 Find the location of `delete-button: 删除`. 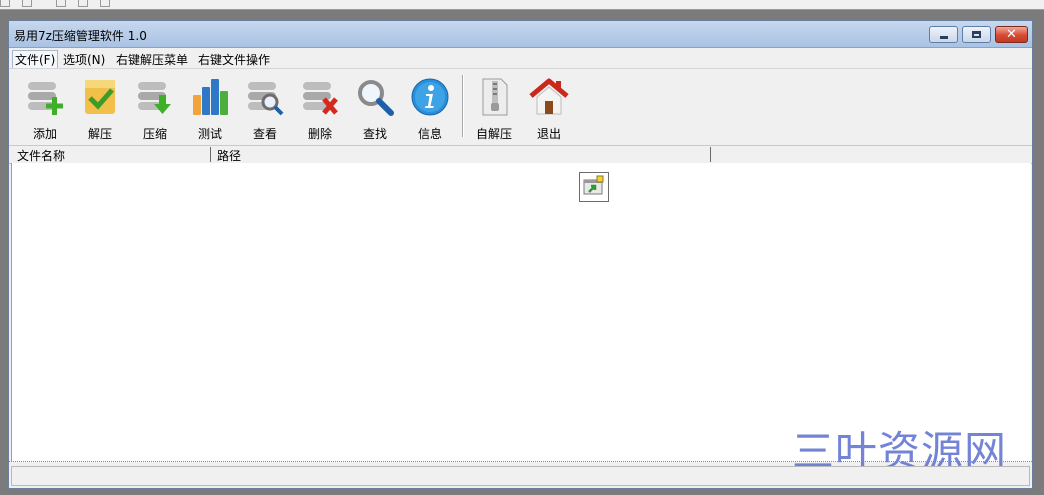

delete-button: 删除 is located at coordinates (318, 106).